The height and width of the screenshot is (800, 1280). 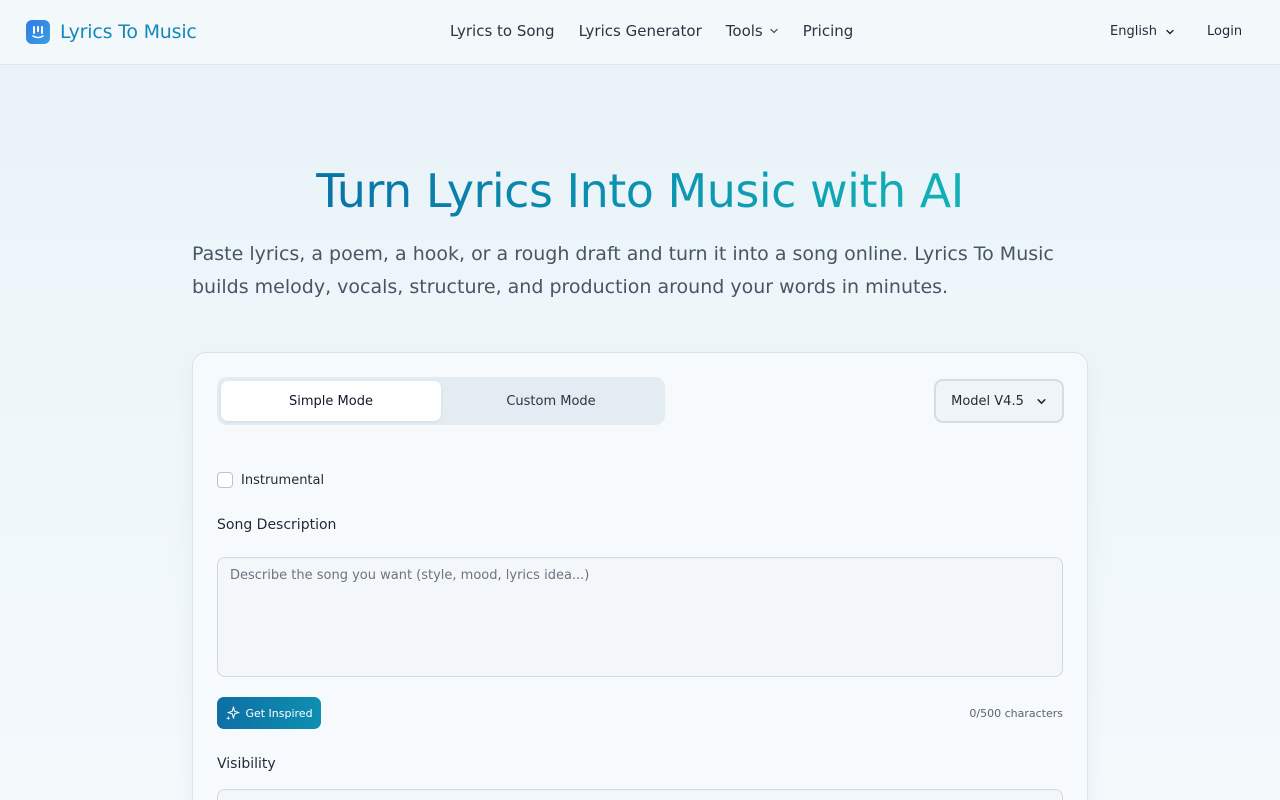 I want to click on model-select-value: Model V4.5, so click(x=987, y=401).